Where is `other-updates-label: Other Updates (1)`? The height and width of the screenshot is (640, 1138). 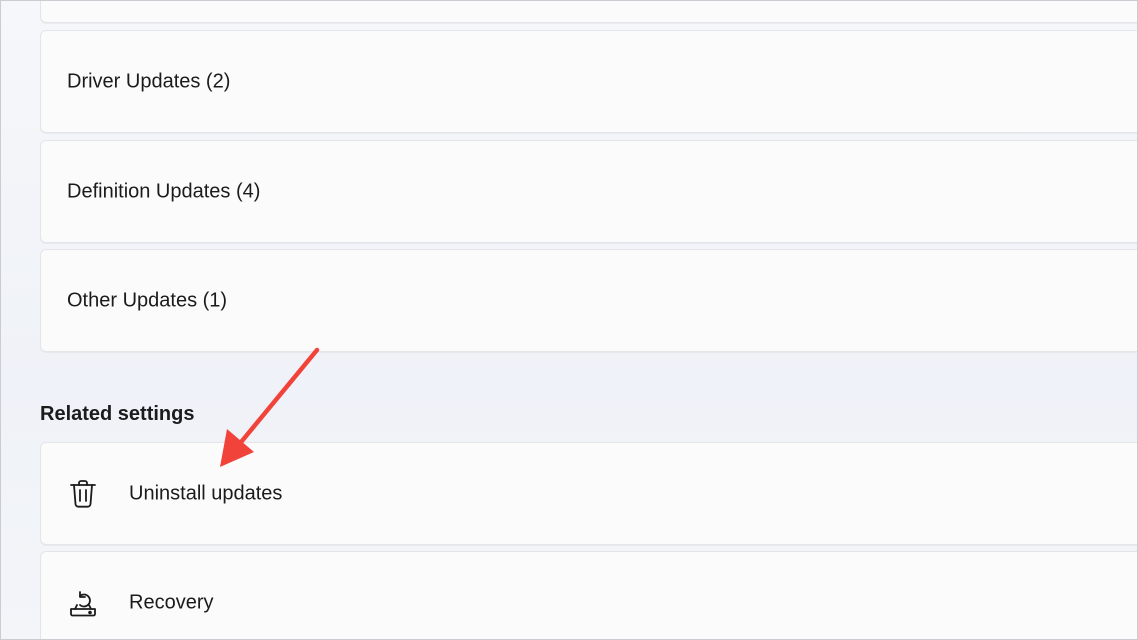 other-updates-label: Other Updates (1) is located at coordinates (147, 300).